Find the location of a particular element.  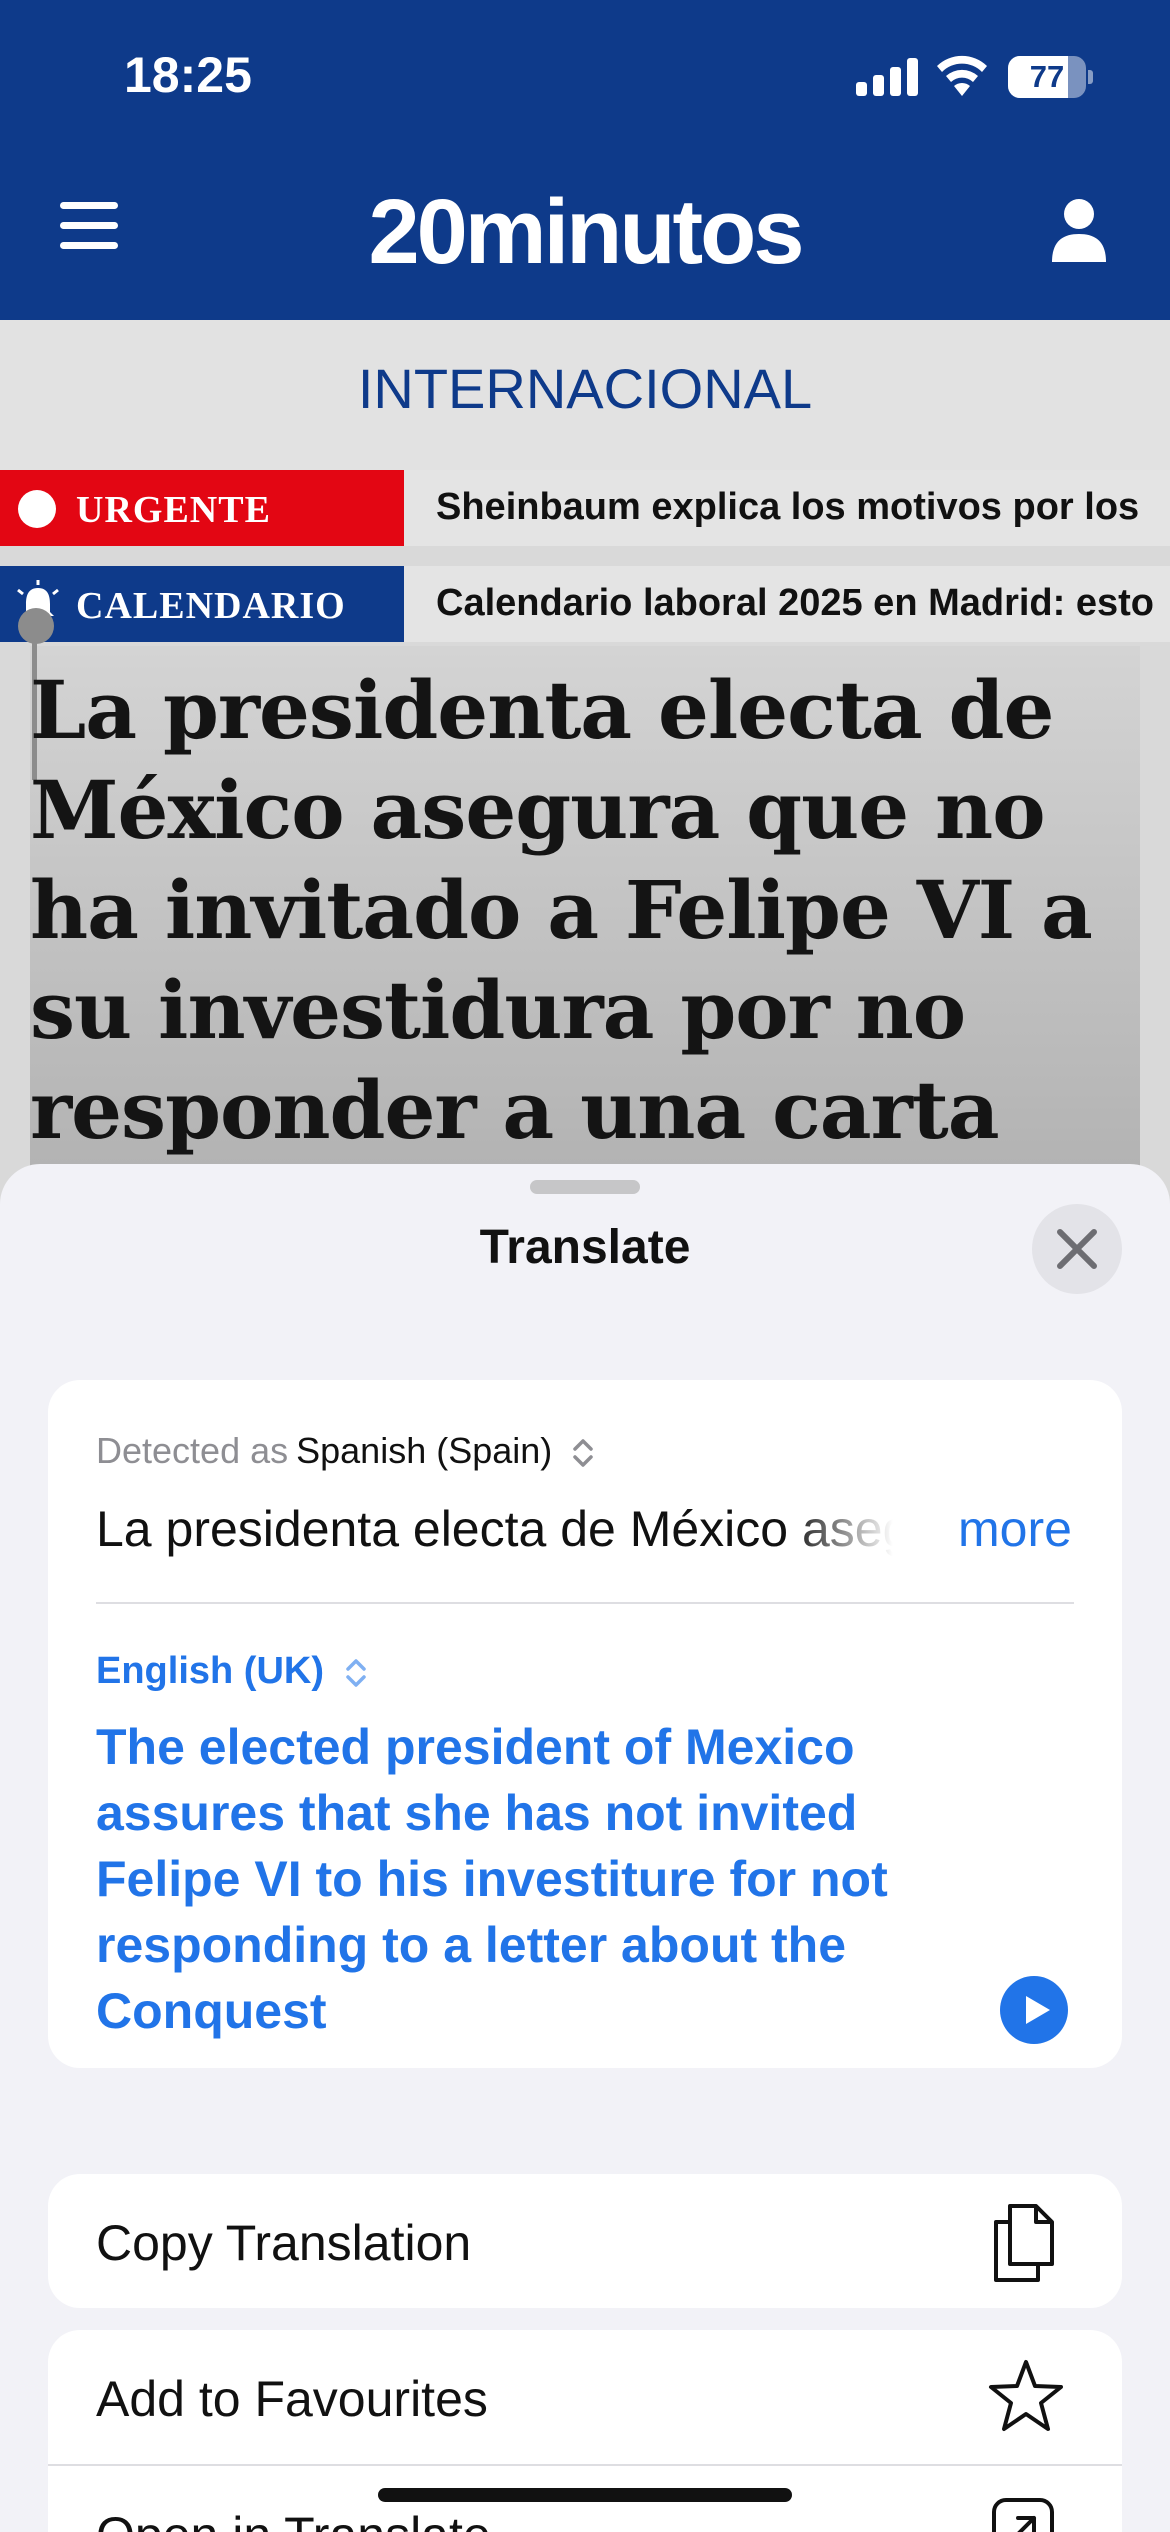

target-language-picker: English (UK) is located at coordinates (231, 1671).